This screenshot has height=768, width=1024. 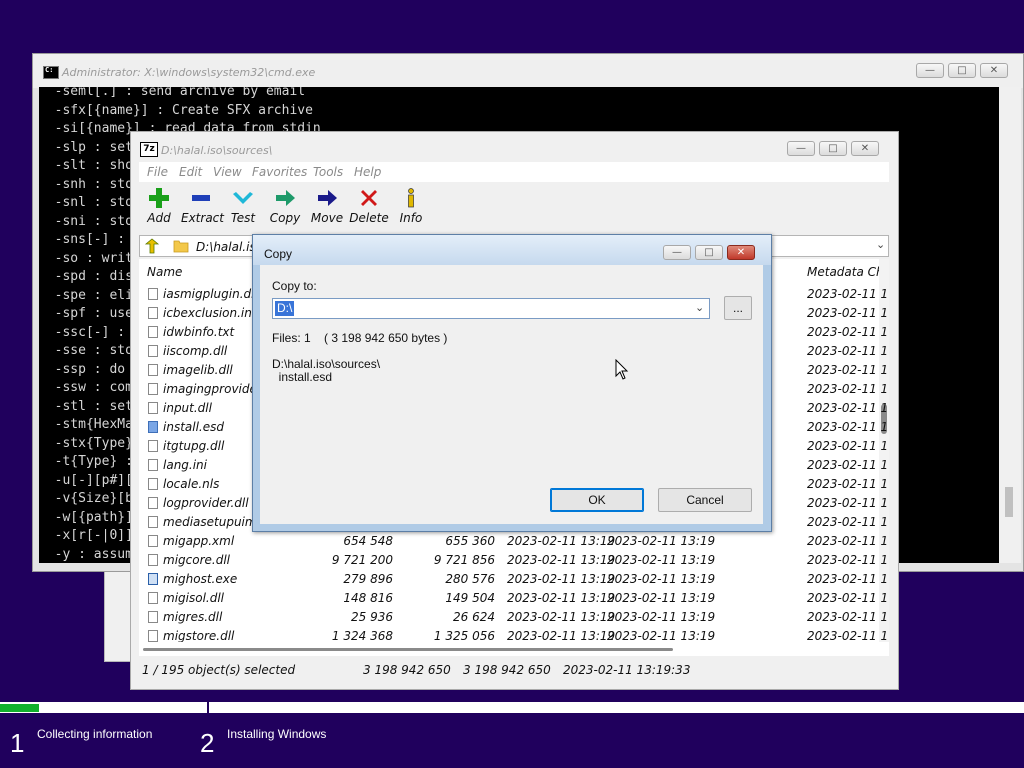 I want to click on copy-to-value: D:\, so click(x=285, y=308).